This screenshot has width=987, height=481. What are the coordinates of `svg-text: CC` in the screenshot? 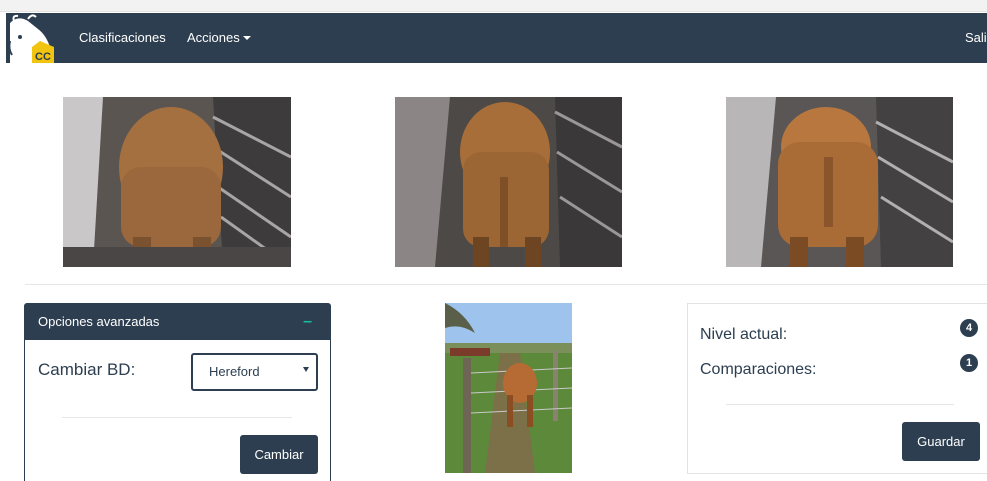 It's located at (43, 57).